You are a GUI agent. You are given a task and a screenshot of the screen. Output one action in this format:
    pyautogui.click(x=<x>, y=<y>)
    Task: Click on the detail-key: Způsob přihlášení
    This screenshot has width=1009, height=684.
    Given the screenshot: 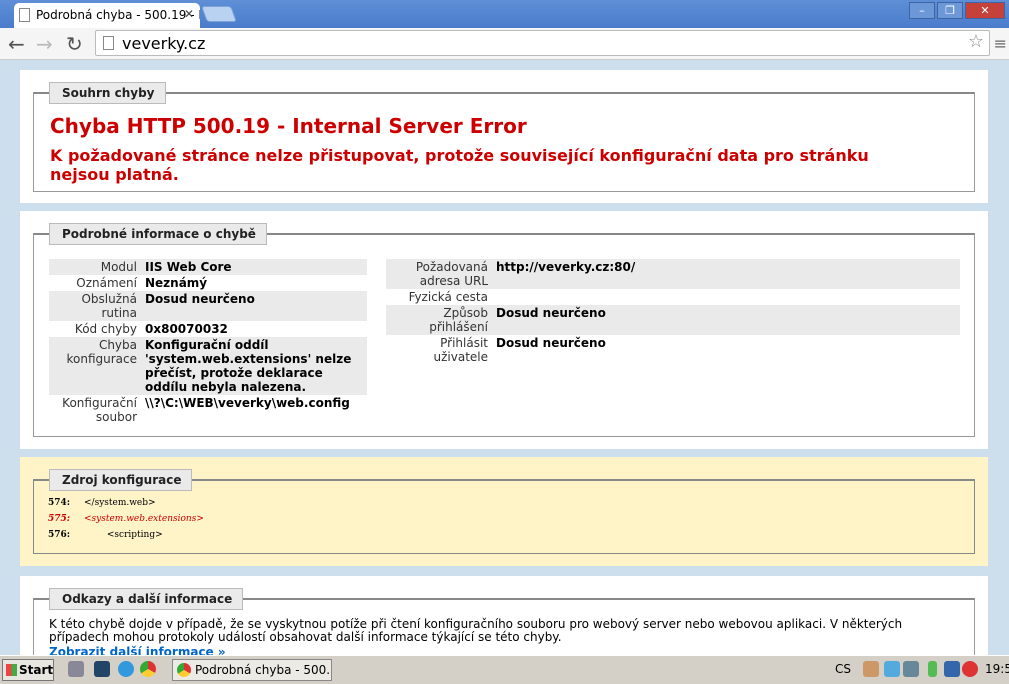 What is the action you would take?
    pyautogui.click(x=458, y=320)
    